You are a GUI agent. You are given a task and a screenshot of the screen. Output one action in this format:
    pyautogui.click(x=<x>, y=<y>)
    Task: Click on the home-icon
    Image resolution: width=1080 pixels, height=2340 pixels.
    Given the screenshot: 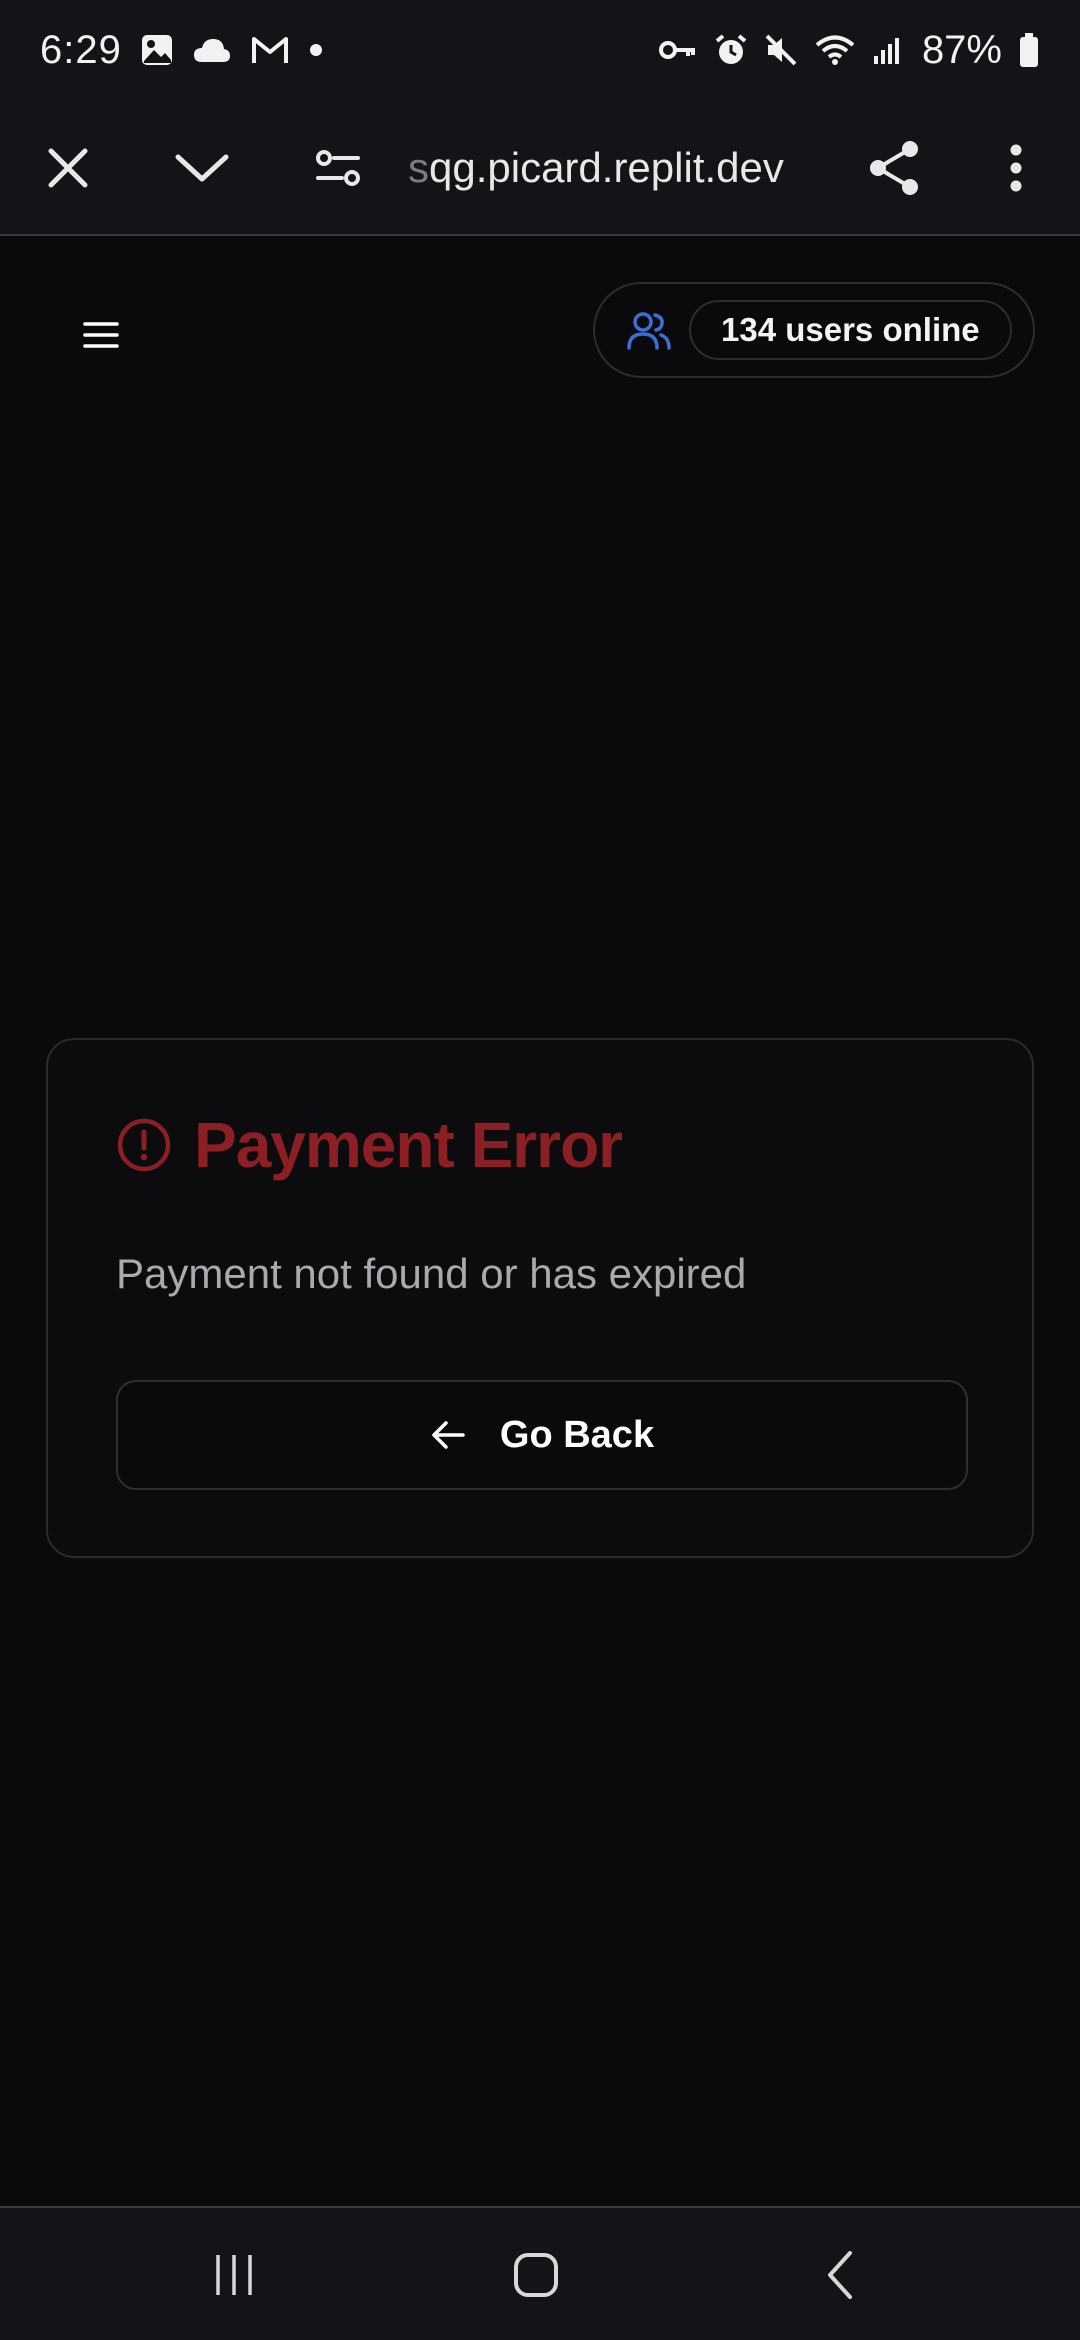 What is the action you would take?
    pyautogui.click(x=536, y=2275)
    